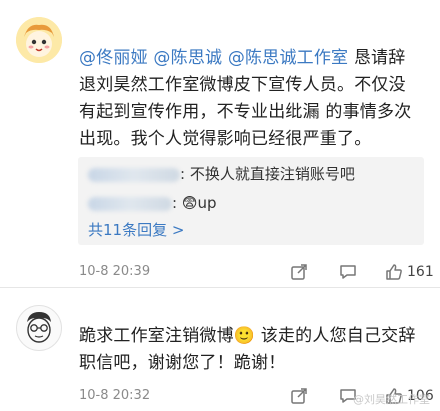 The width and height of the screenshot is (440, 411). What do you see at coordinates (115, 271) in the screenshot?
I see `timestamp: 10-8 20:39` at bounding box center [115, 271].